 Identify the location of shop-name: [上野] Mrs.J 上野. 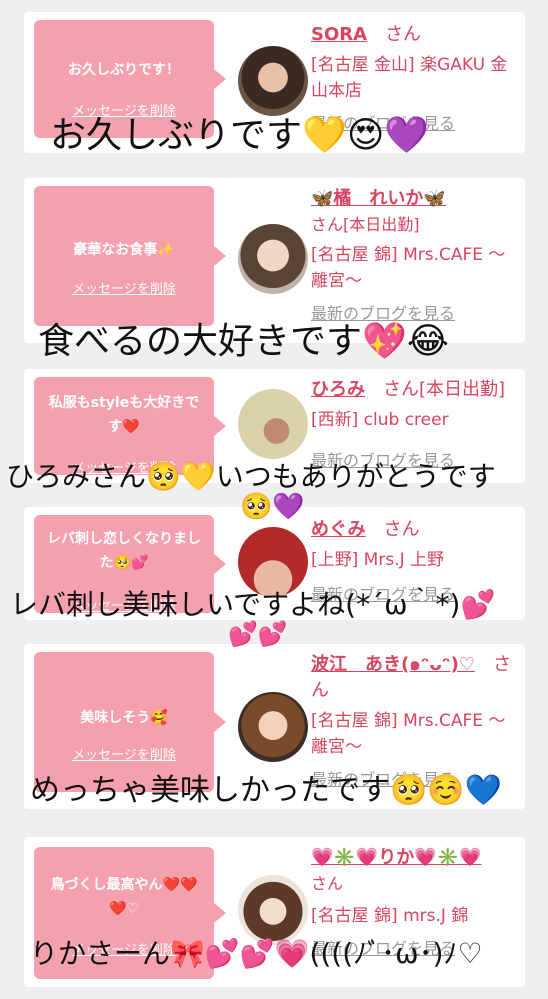
(378, 560).